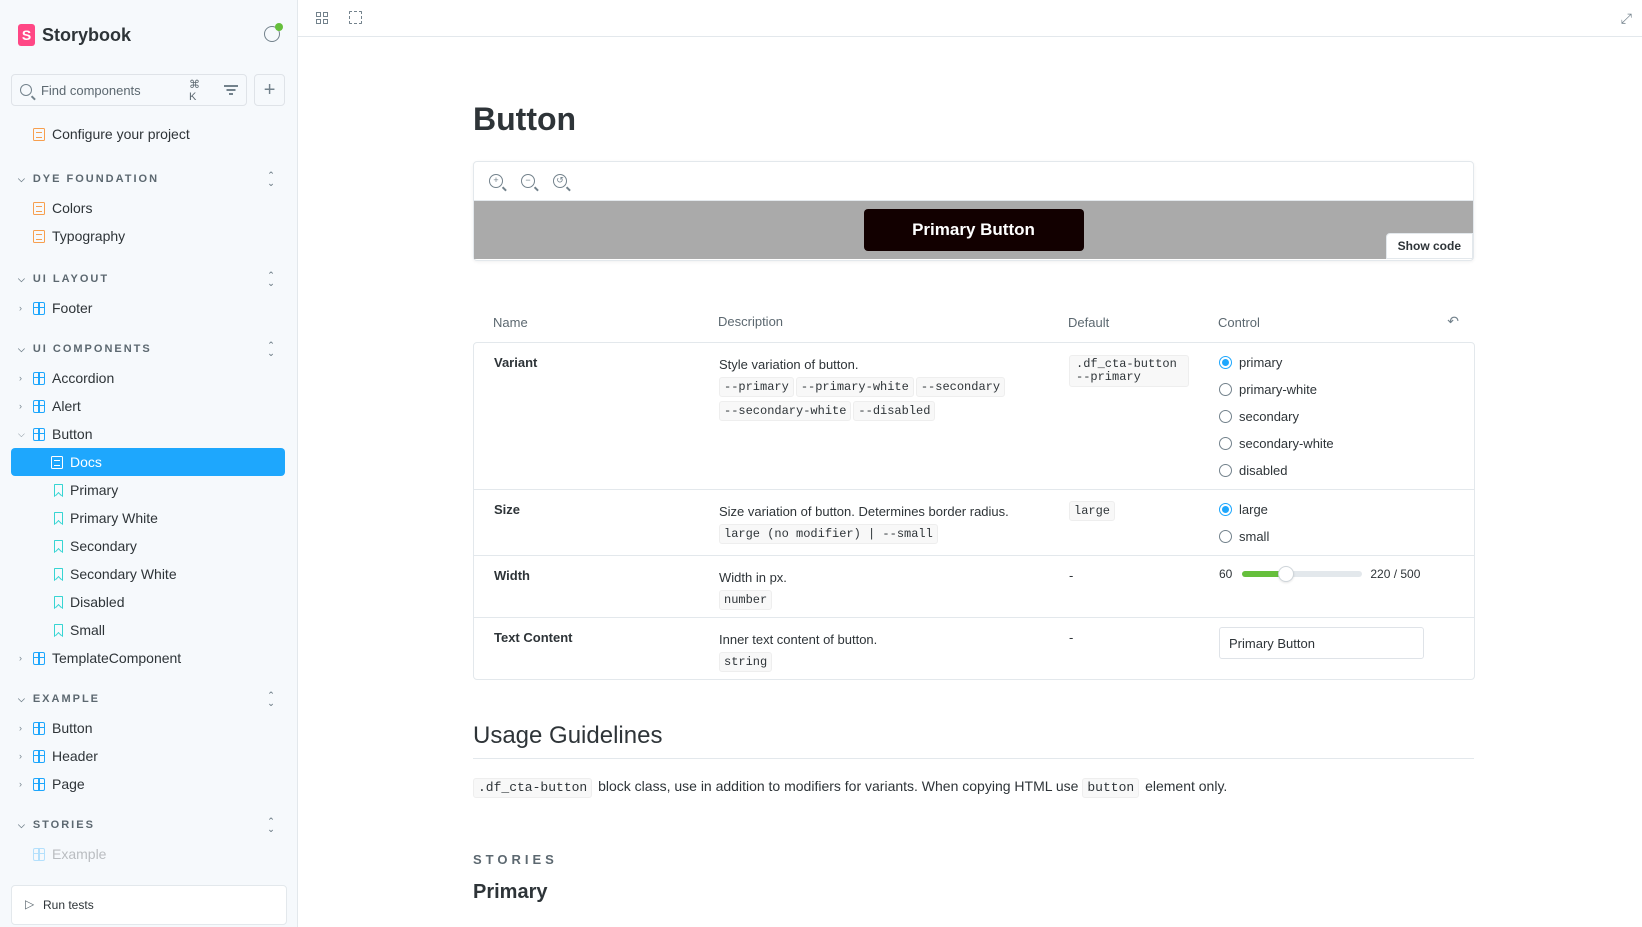 Image resolution: width=1642 pixels, height=927 pixels. What do you see at coordinates (322, 18) in the screenshot?
I see `grid-icon` at bounding box center [322, 18].